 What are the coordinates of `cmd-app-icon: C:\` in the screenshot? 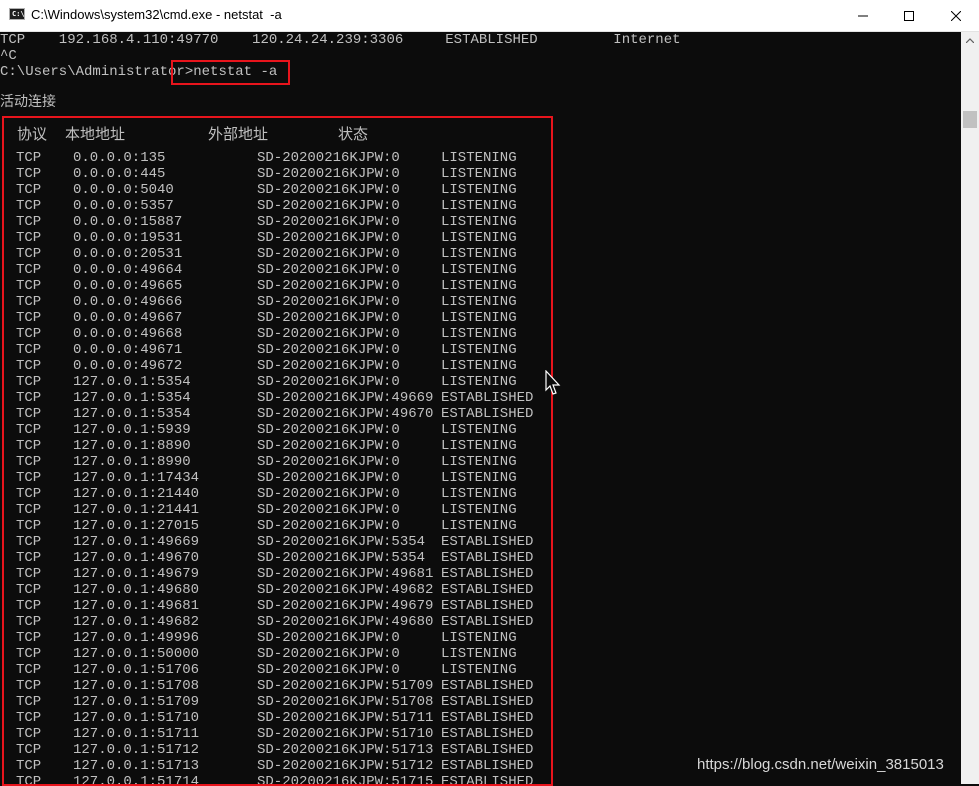 It's located at (17, 14).